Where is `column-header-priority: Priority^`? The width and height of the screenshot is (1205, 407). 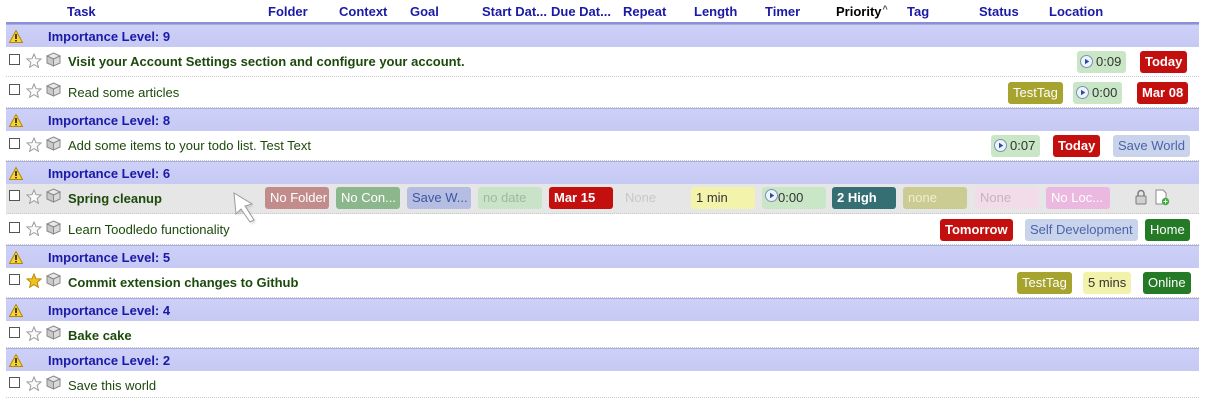
column-header-priority: Priority^ is located at coordinates (862, 11).